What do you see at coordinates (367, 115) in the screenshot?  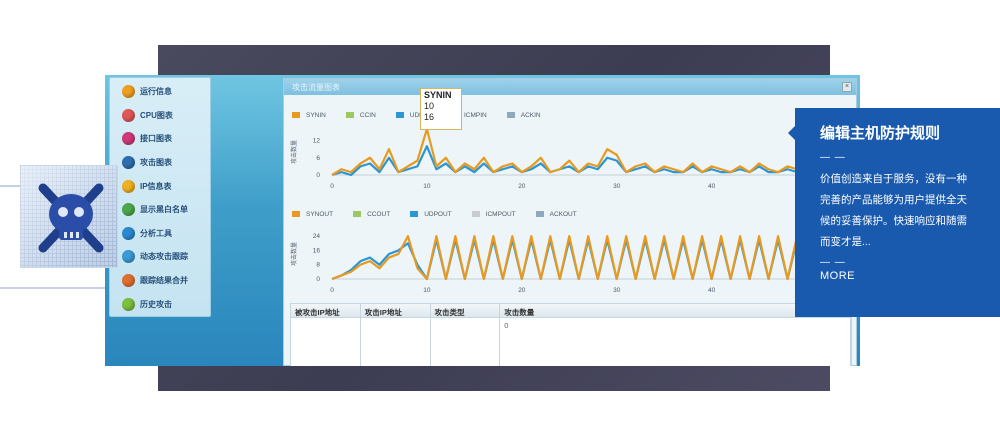 I see `legend-label: CCIN` at bounding box center [367, 115].